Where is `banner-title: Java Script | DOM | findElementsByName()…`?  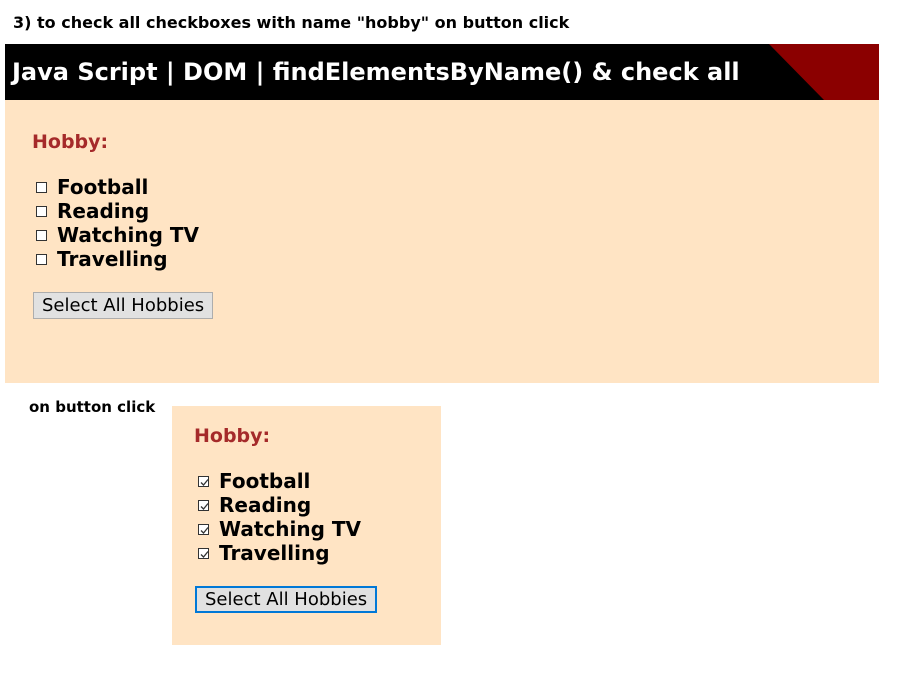
banner-title: Java Script | DOM | findElementsByName()… is located at coordinates (376, 72).